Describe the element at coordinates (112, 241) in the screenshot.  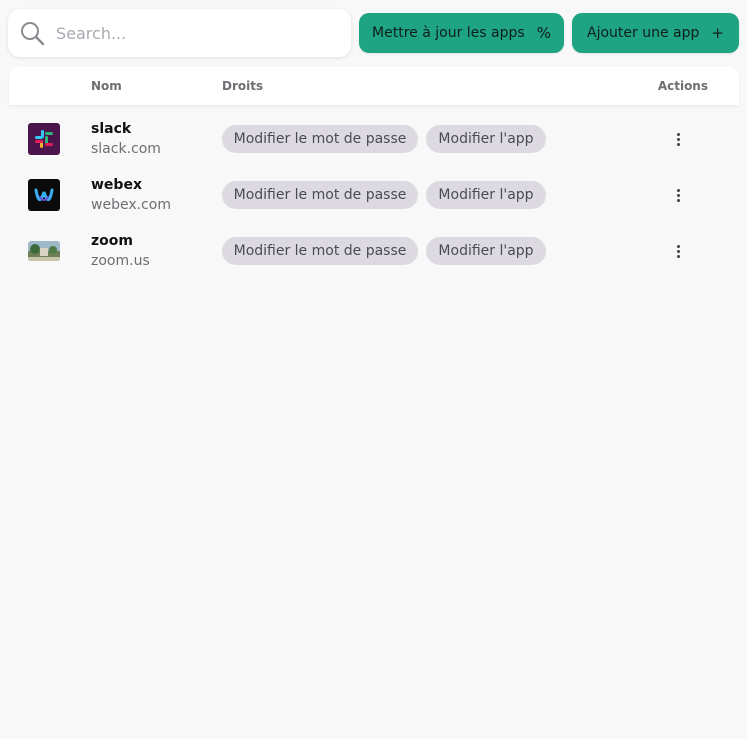
I see `app-name: zoom` at that location.